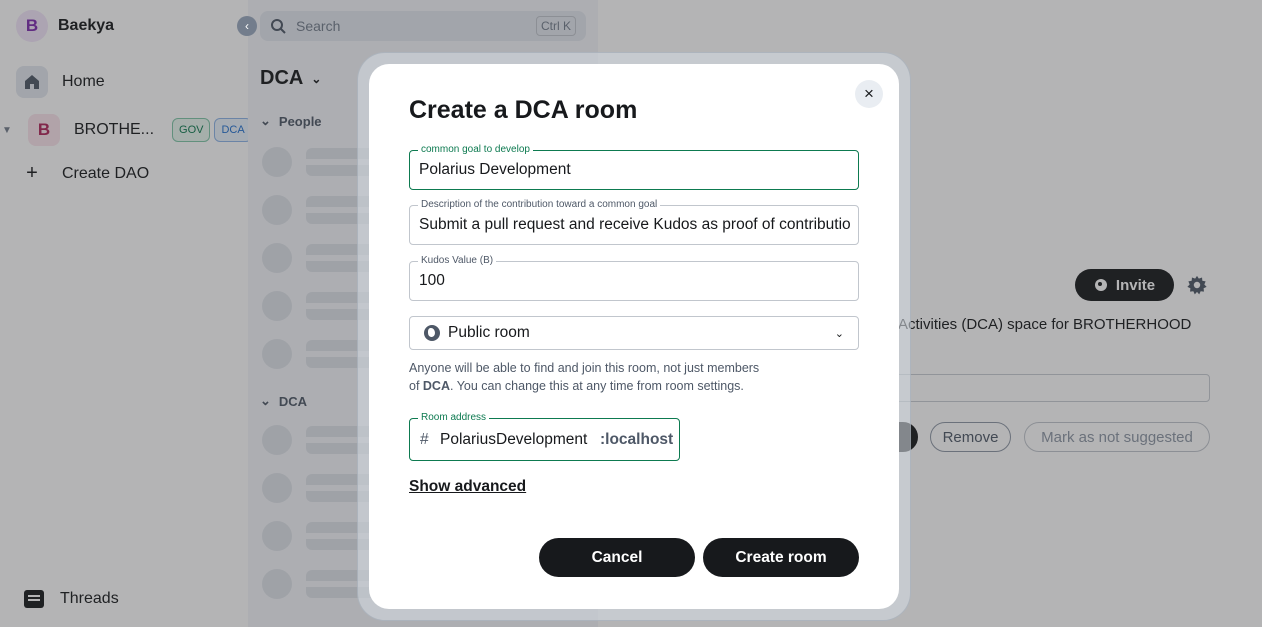  Describe the element at coordinates (454, 418) in the screenshot. I see `room-address-label: Room address` at that location.